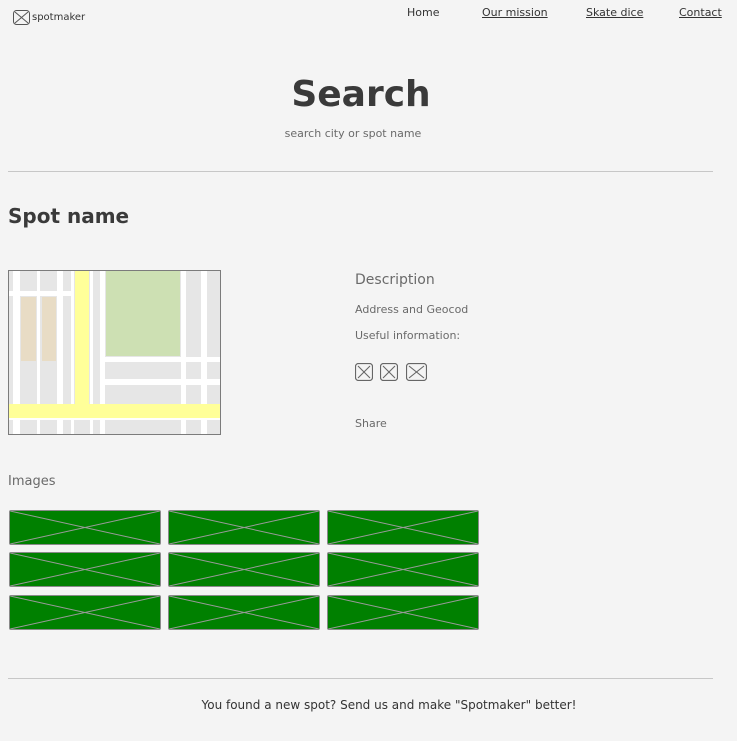 The image size is (737, 741). What do you see at coordinates (59, 17) in the screenshot?
I see `logo-text: spotmaker` at bounding box center [59, 17].